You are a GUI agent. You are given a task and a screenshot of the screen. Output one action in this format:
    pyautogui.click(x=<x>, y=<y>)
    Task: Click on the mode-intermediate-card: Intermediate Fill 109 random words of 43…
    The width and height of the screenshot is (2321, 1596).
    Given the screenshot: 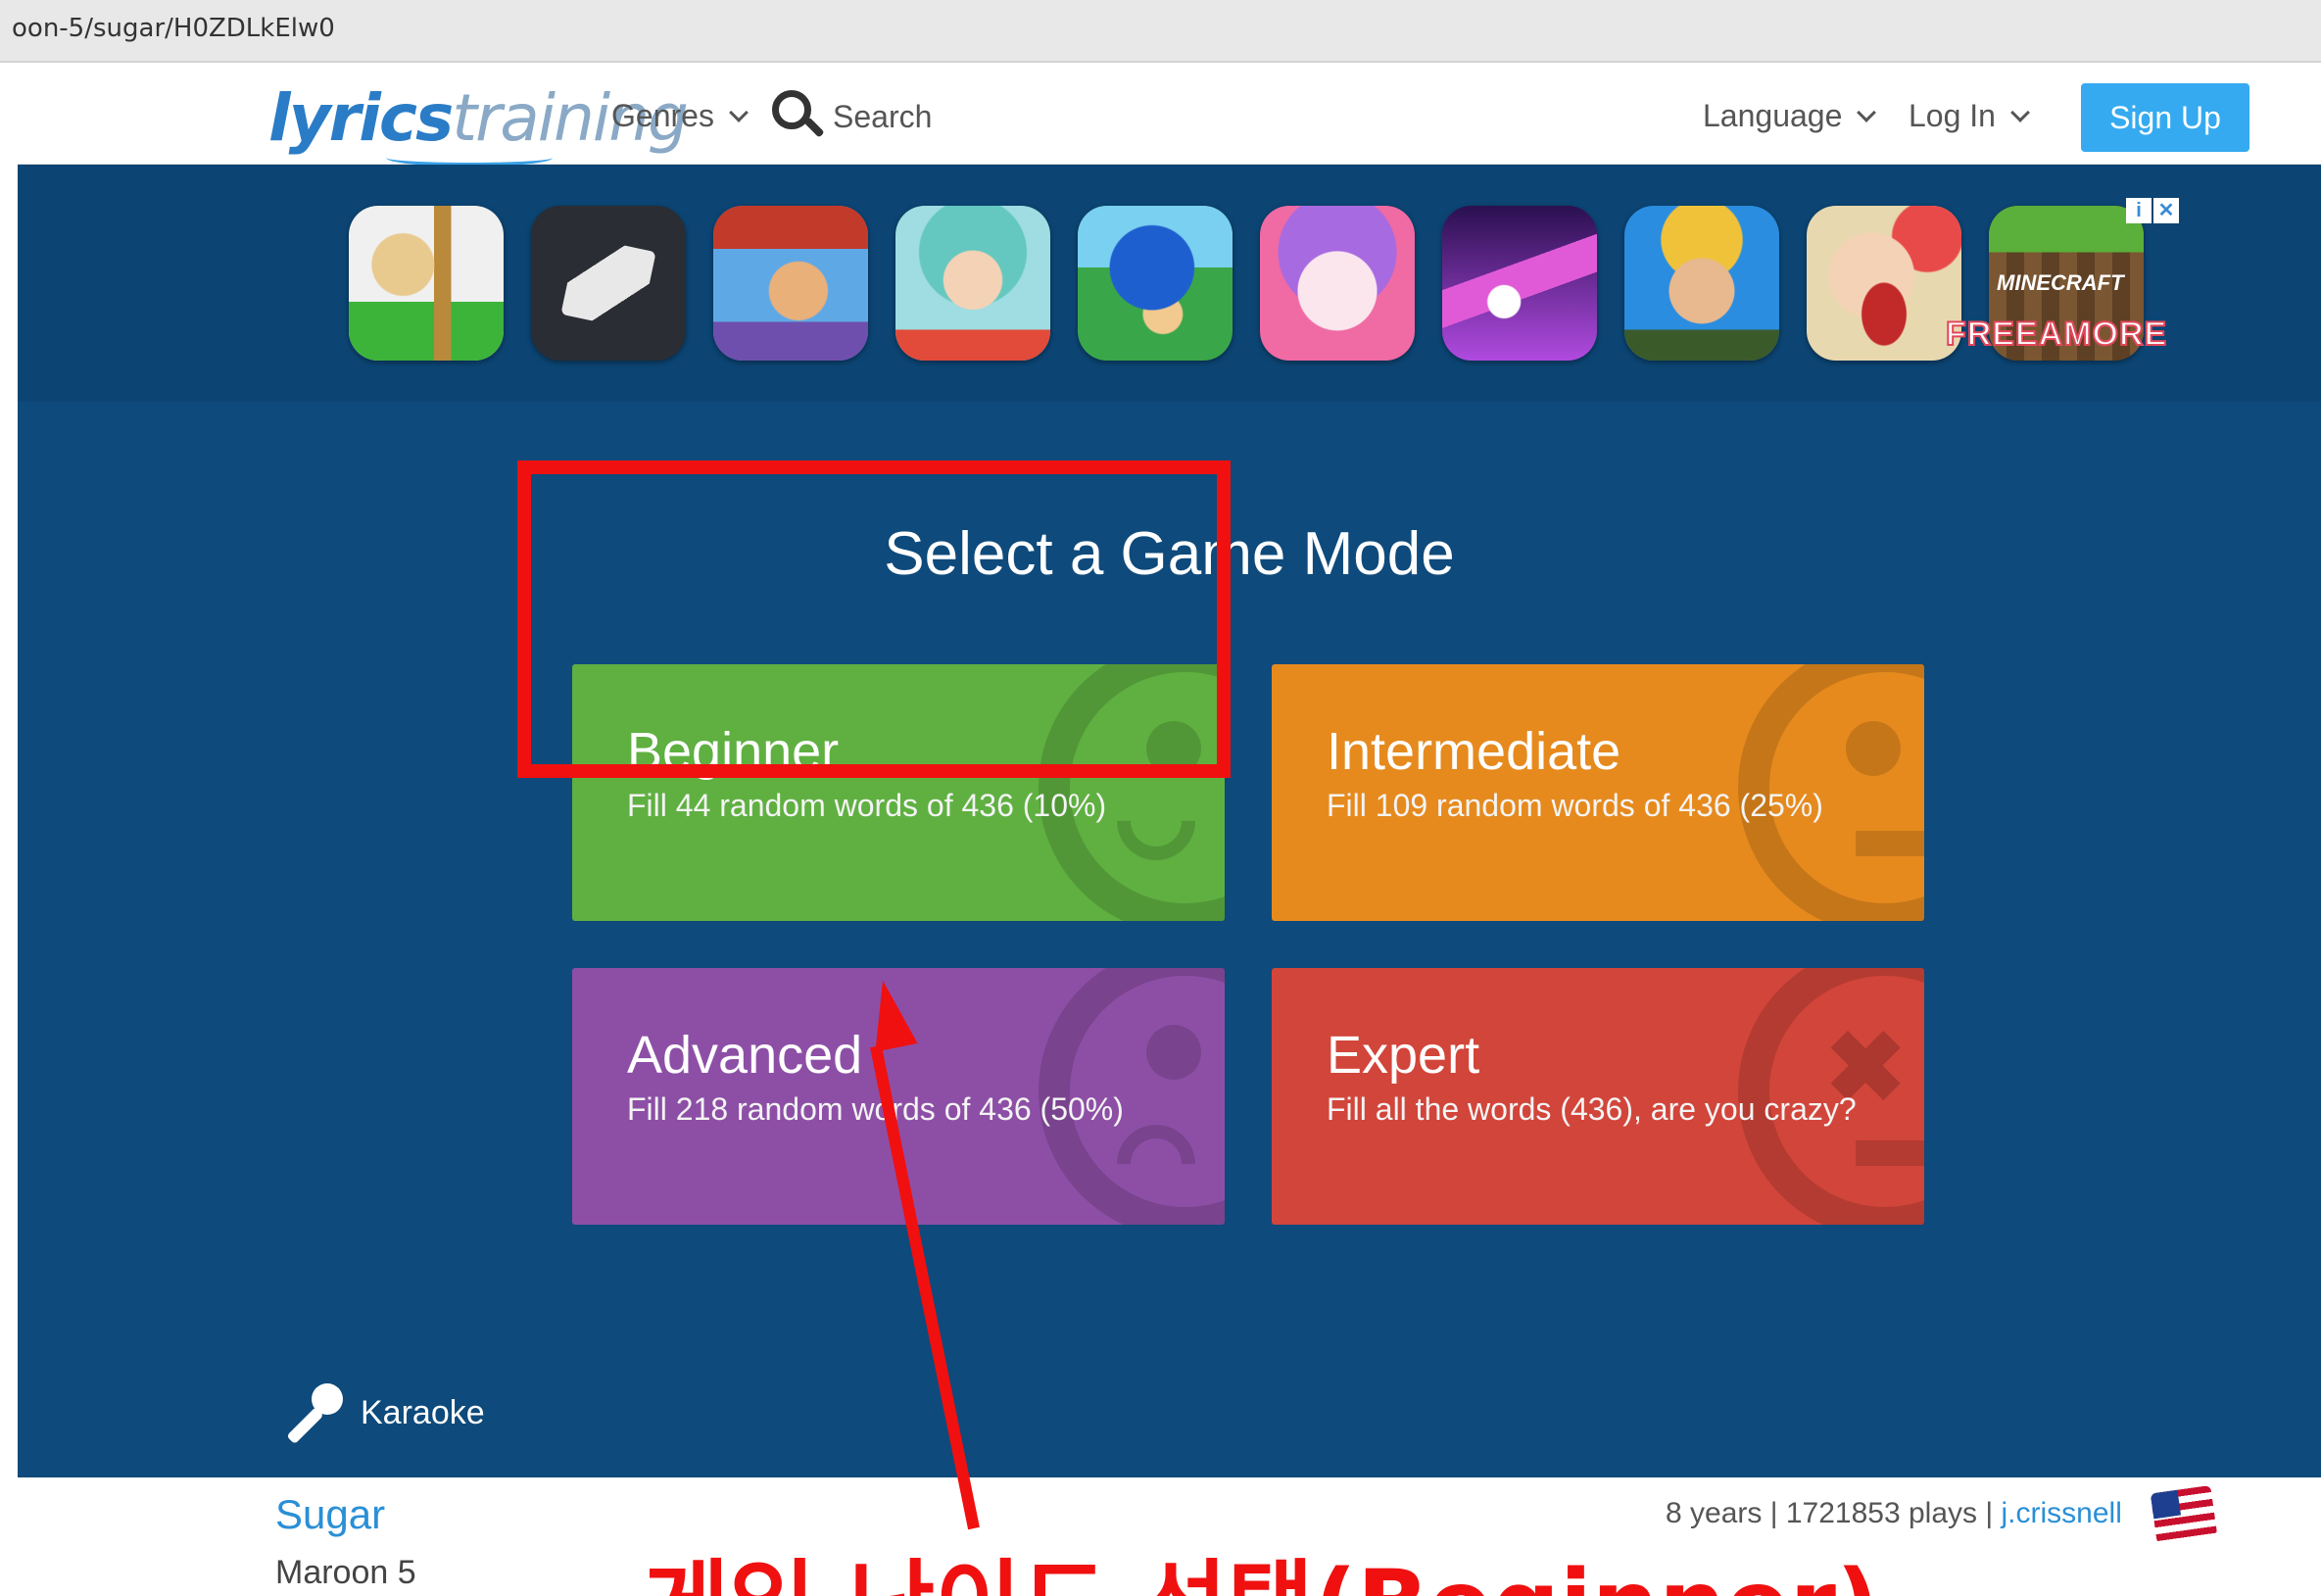 What is the action you would take?
    pyautogui.click(x=1598, y=792)
    